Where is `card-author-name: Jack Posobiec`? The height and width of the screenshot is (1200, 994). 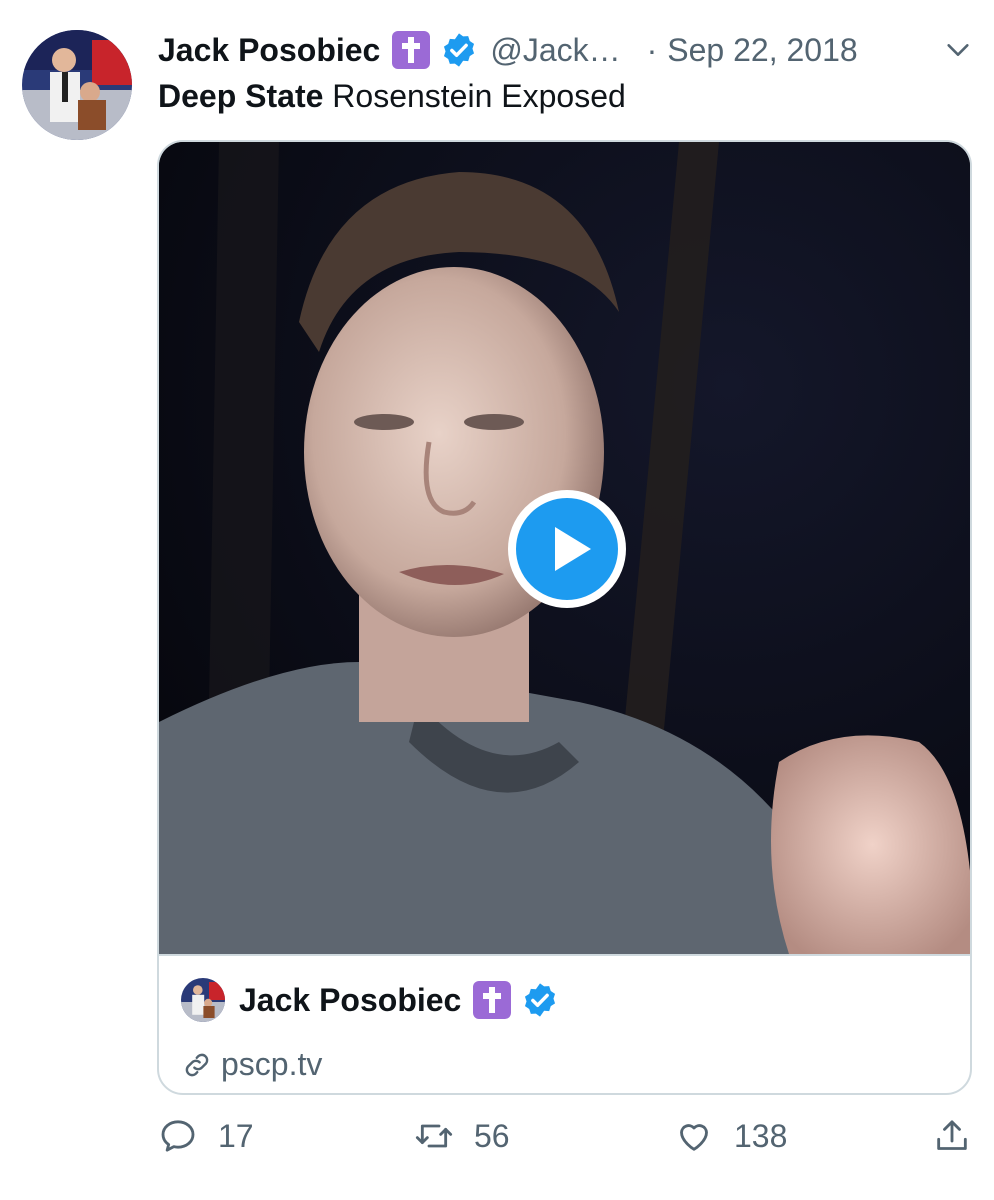
card-author-name: Jack Posobiec is located at coordinates (350, 999).